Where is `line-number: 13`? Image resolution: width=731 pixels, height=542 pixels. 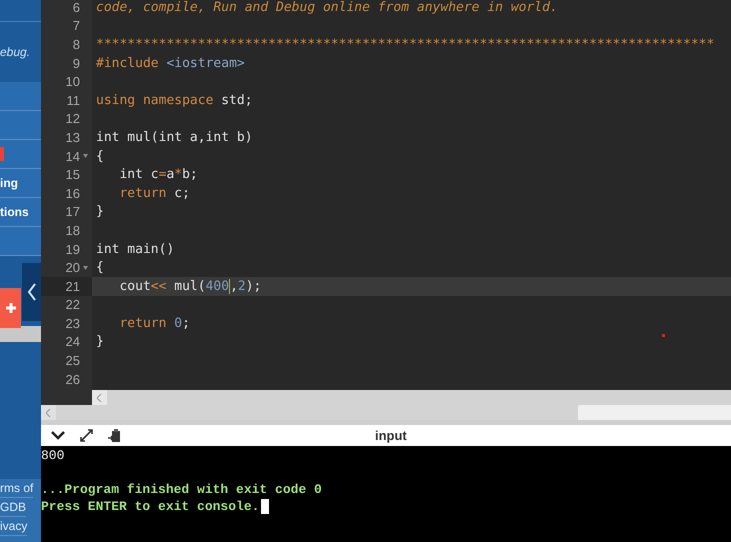
line-number: 13 is located at coordinates (73, 137).